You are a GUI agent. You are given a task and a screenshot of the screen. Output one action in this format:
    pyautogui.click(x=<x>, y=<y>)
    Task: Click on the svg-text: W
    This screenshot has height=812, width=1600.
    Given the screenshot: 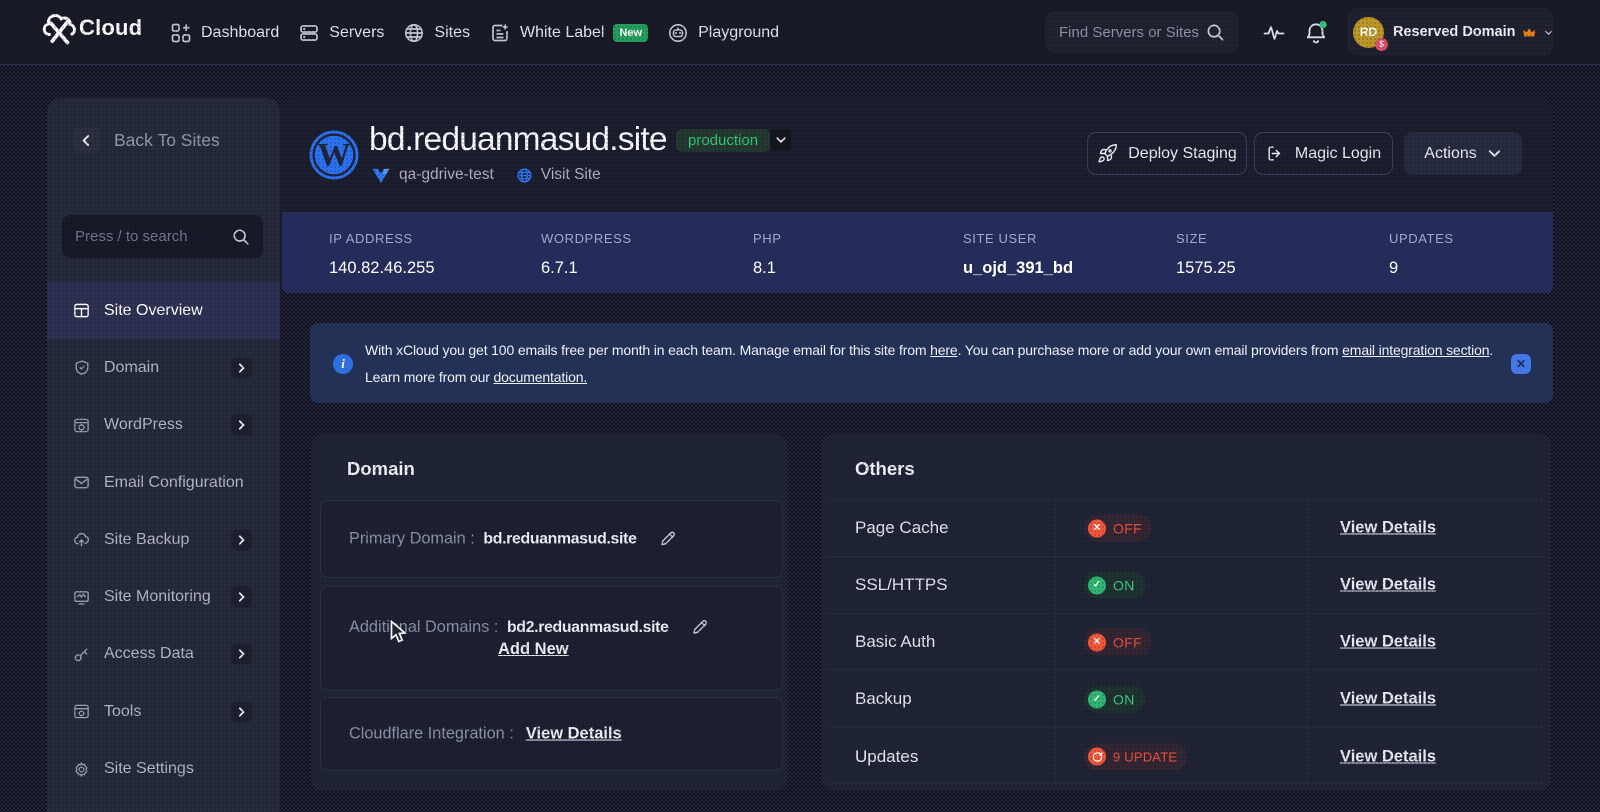 What is the action you would take?
    pyautogui.click(x=334, y=156)
    